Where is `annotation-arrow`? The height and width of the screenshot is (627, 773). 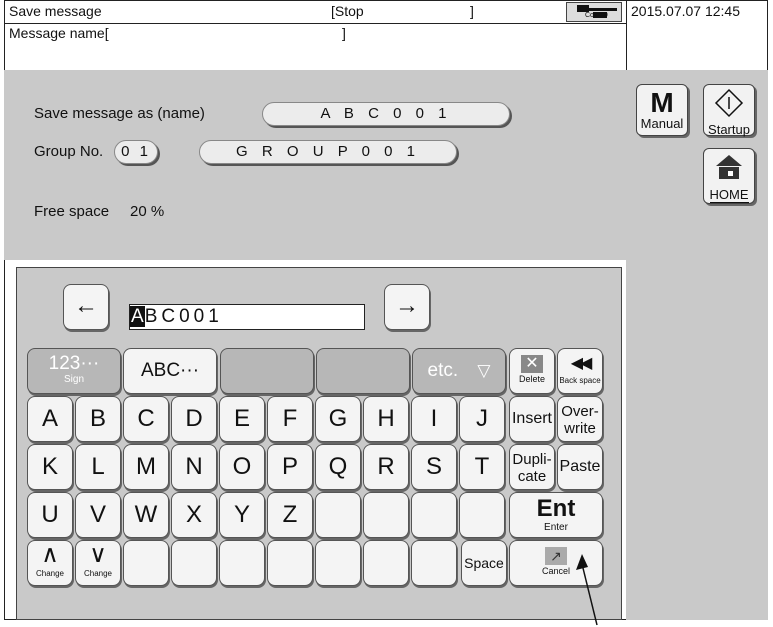 annotation-arrow is located at coordinates (587, 590).